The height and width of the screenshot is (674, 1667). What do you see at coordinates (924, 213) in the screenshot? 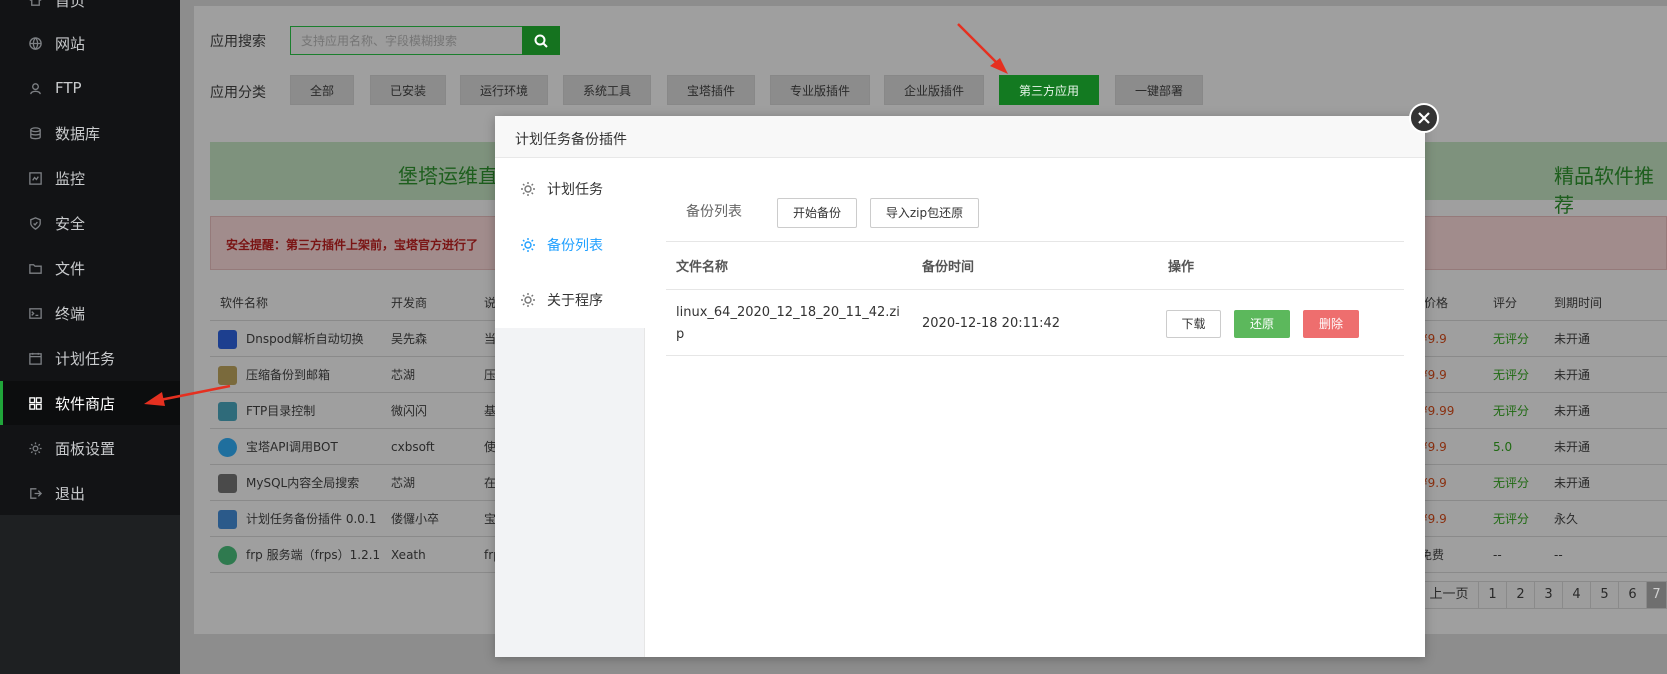
I see `import-zip-button: 导入zip包还原` at bounding box center [924, 213].